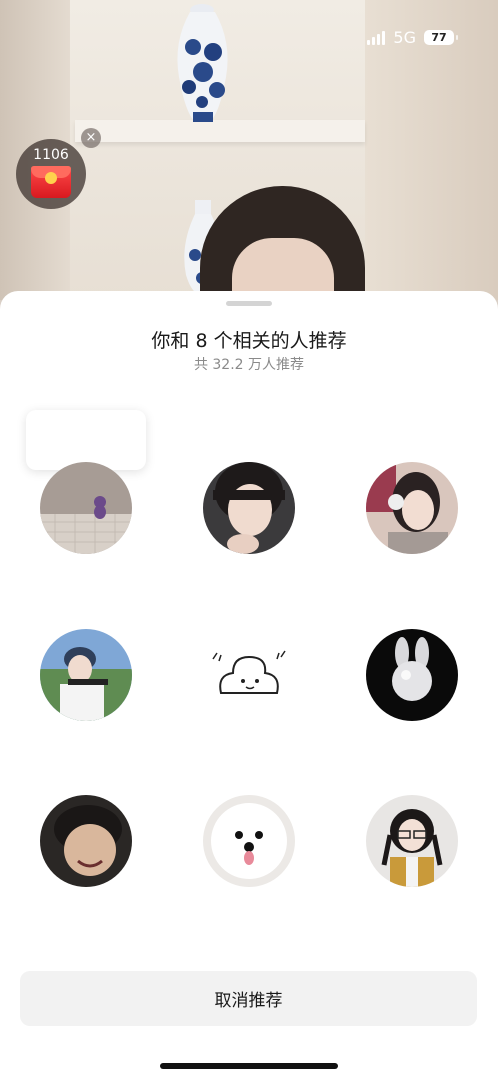 The width and height of the screenshot is (498, 1080). Describe the element at coordinates (249, 341) in the screenshot. I see `sheet-title: 你和 8 个相关的人推荐` at that location.